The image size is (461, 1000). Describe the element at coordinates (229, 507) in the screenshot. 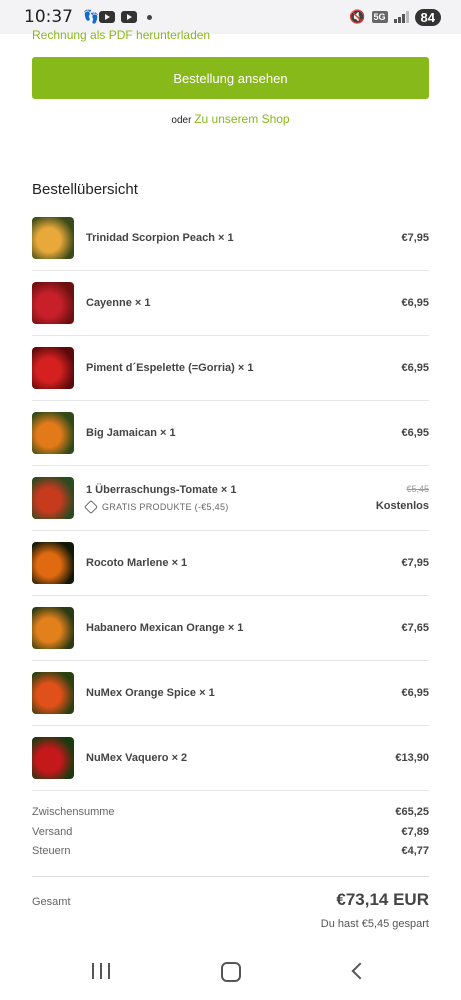

I see `discount-line: GRATIS PRODUKTE (-€5,45)` at that location.